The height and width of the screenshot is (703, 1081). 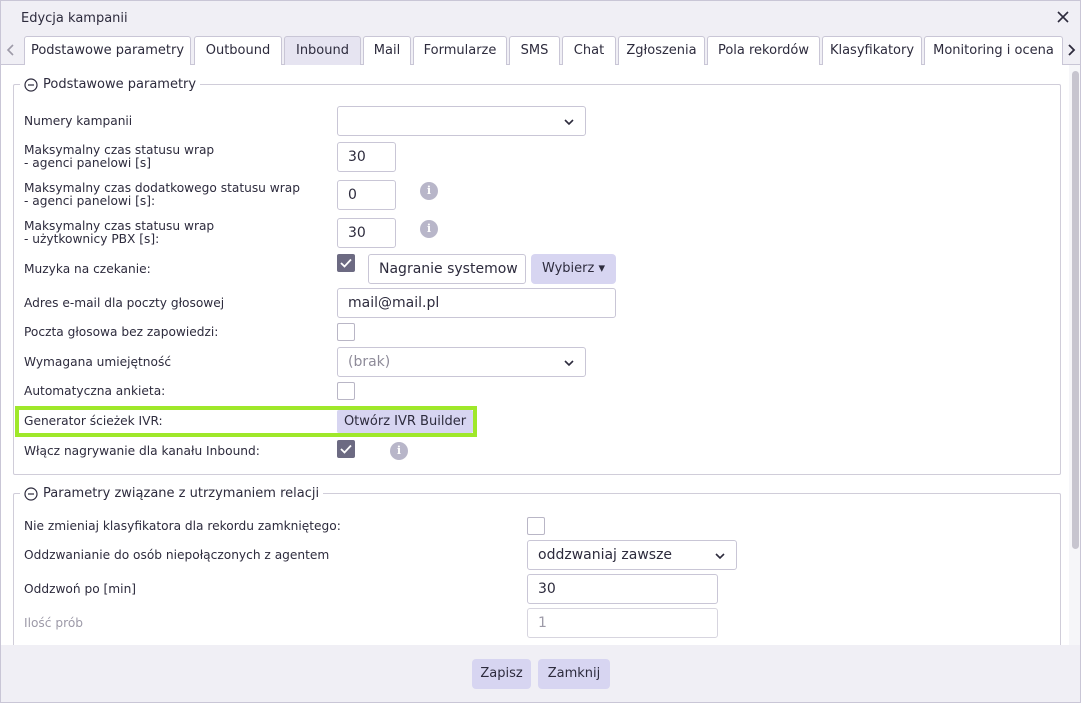 I want to click on relations-title: Parametry związane z utrzymaniem relacji, so click(x=181, y=493).